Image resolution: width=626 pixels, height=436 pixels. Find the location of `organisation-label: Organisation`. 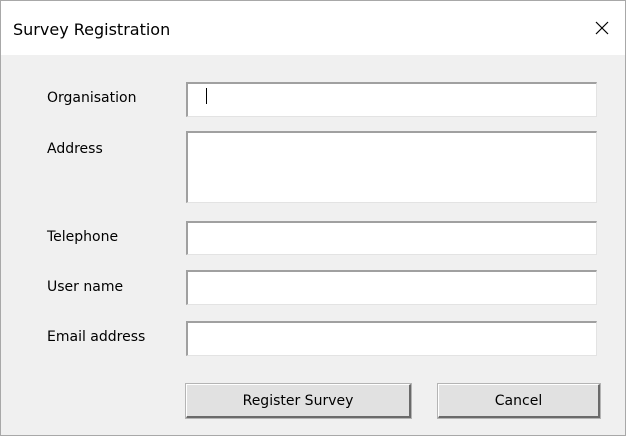

organisation-label: Organisation is located at coordinates (92, 98).